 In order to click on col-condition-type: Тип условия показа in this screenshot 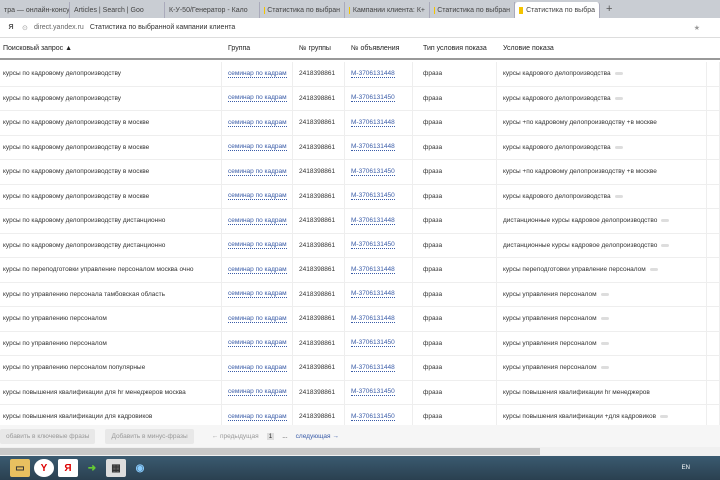, I will do `click(455, 48)`.